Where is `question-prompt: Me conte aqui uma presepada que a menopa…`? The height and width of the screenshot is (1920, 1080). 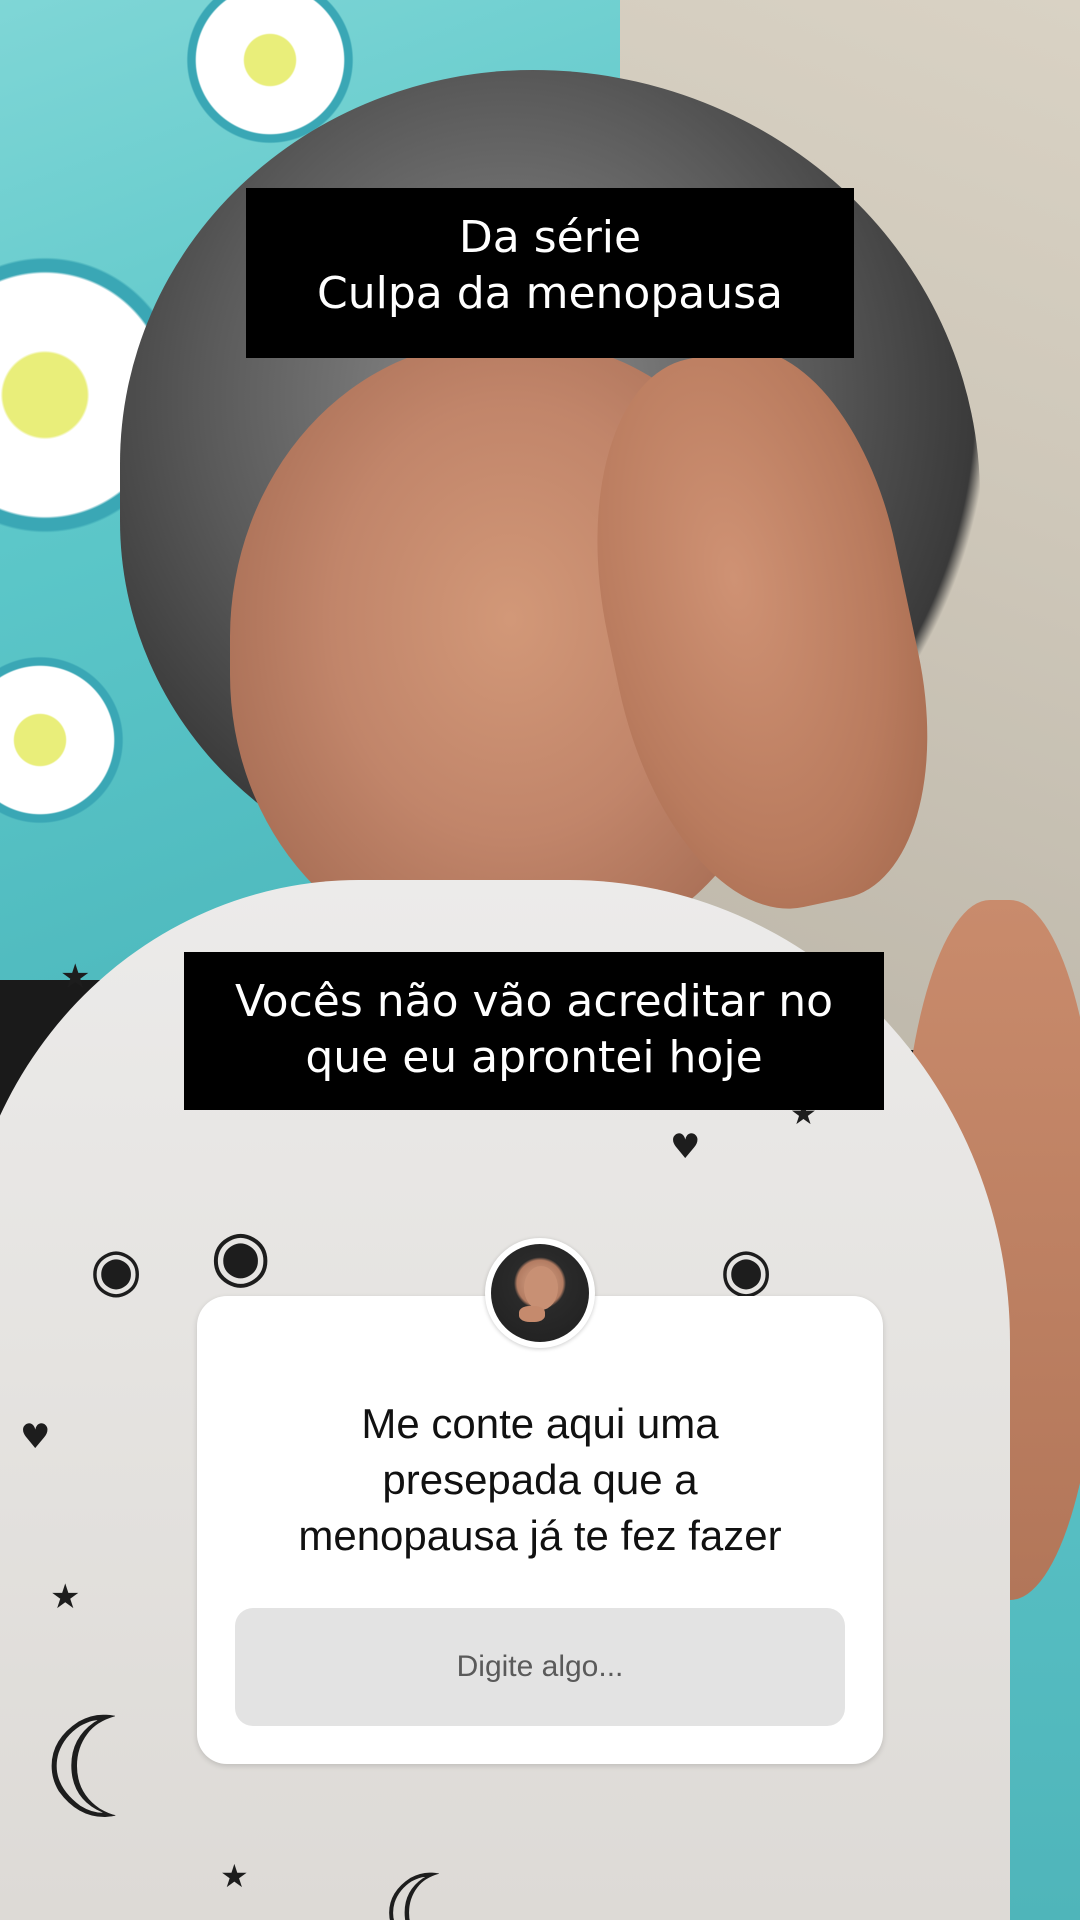
question-prompt: Me conte aqui uma presepada que a menopa… is located at coordinates (540, 1480).